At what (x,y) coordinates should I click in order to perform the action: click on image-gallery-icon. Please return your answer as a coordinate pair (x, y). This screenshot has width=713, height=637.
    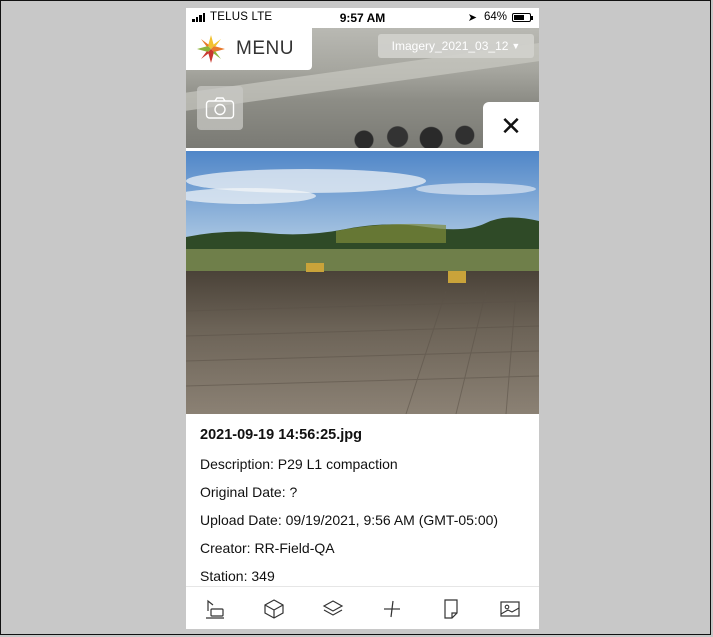
    Looking at the image, I should click on (509, 608).